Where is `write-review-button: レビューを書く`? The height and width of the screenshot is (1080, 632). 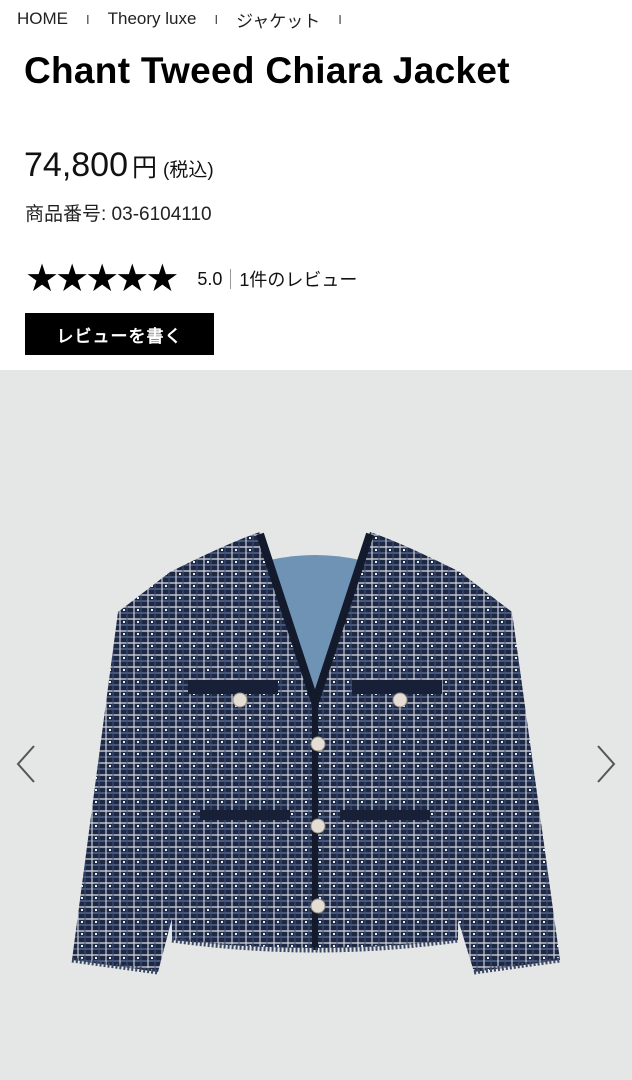 write-review-button: レビューを書く is located at coordinates (119, 334).